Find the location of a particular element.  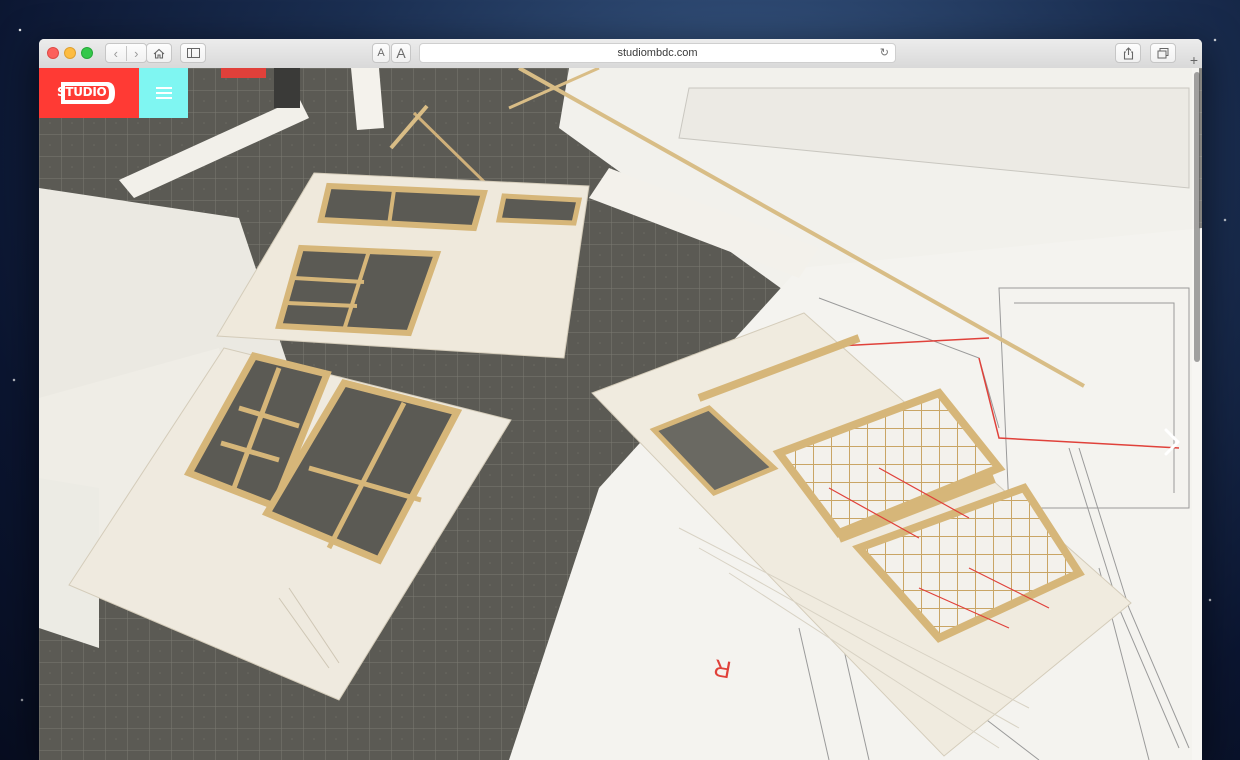

back-icon: ‹ is located at coordinates (116, 53).